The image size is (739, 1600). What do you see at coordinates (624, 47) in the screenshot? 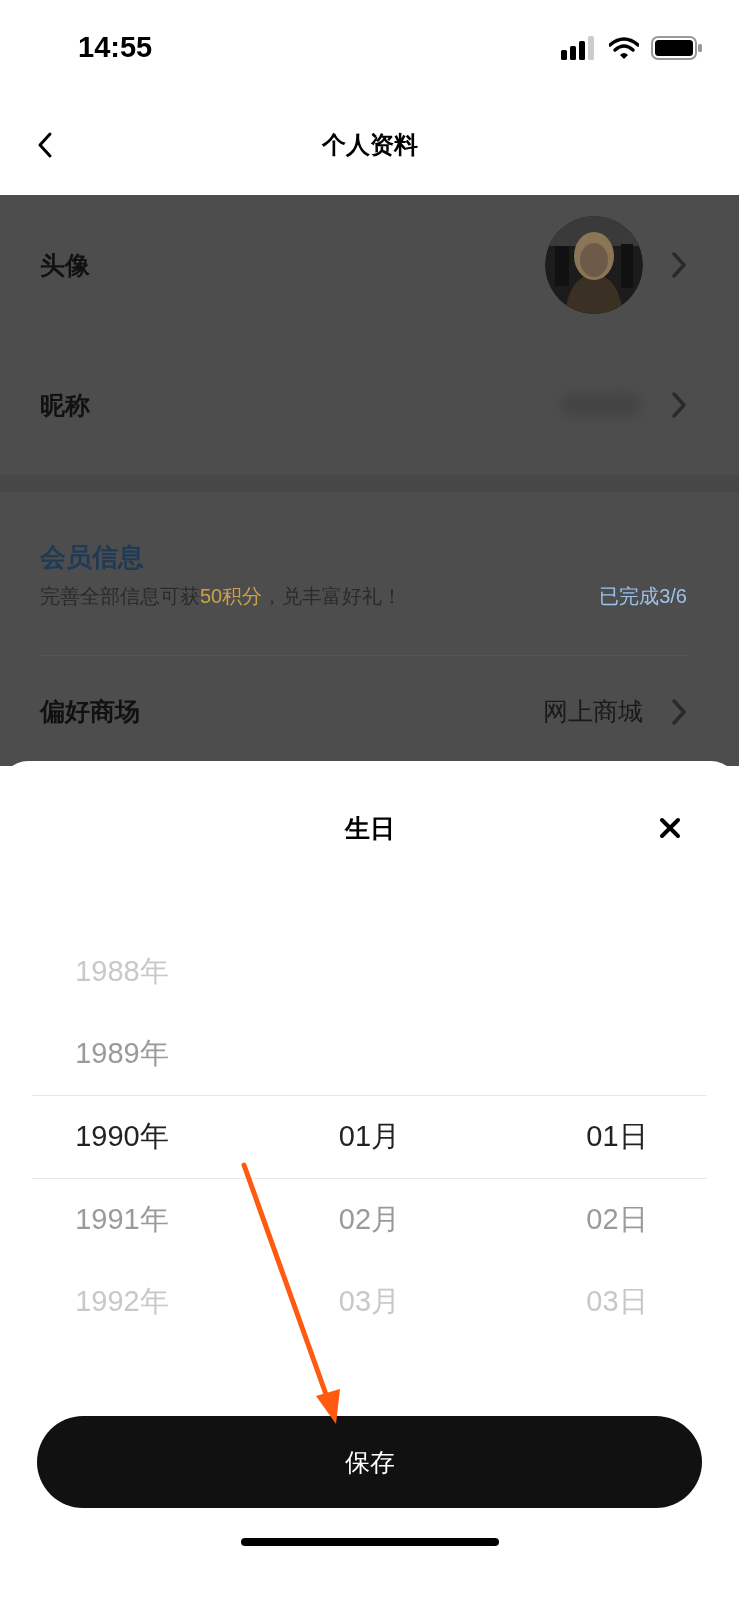
I see `wifi-icon` at bounding box center [624, 47].